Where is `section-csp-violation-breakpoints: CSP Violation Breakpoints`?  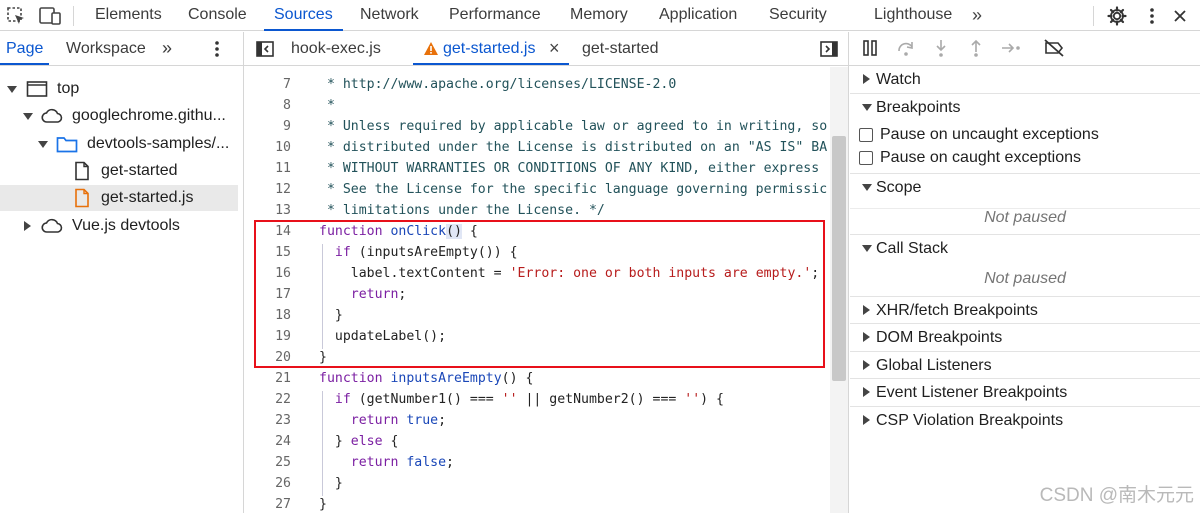 section-csp-violation-breakpoints: CSP Violation Breakpoints is located at coordinates (1025, 419).